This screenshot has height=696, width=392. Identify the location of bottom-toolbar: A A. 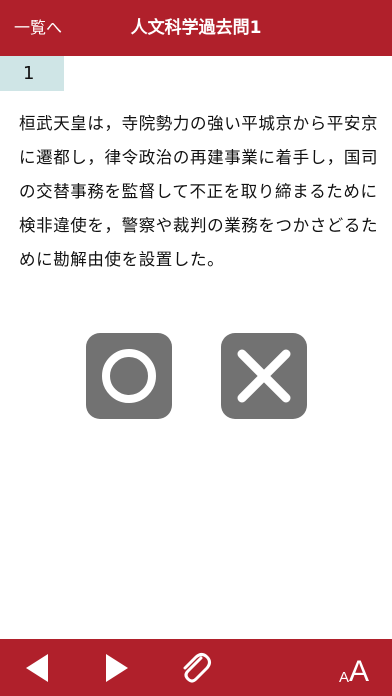
(196, 667).